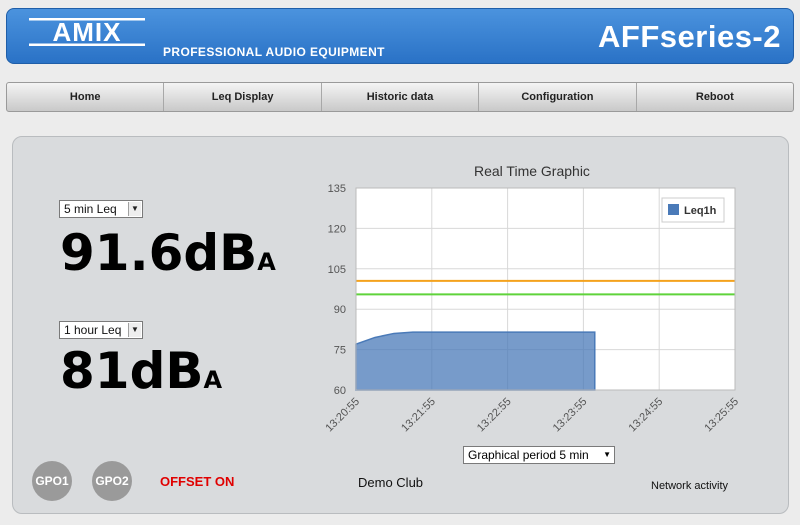  Describe the element at coordinates (337, 189) in the screenshot. I see `y-tick-label: 135` at that location.